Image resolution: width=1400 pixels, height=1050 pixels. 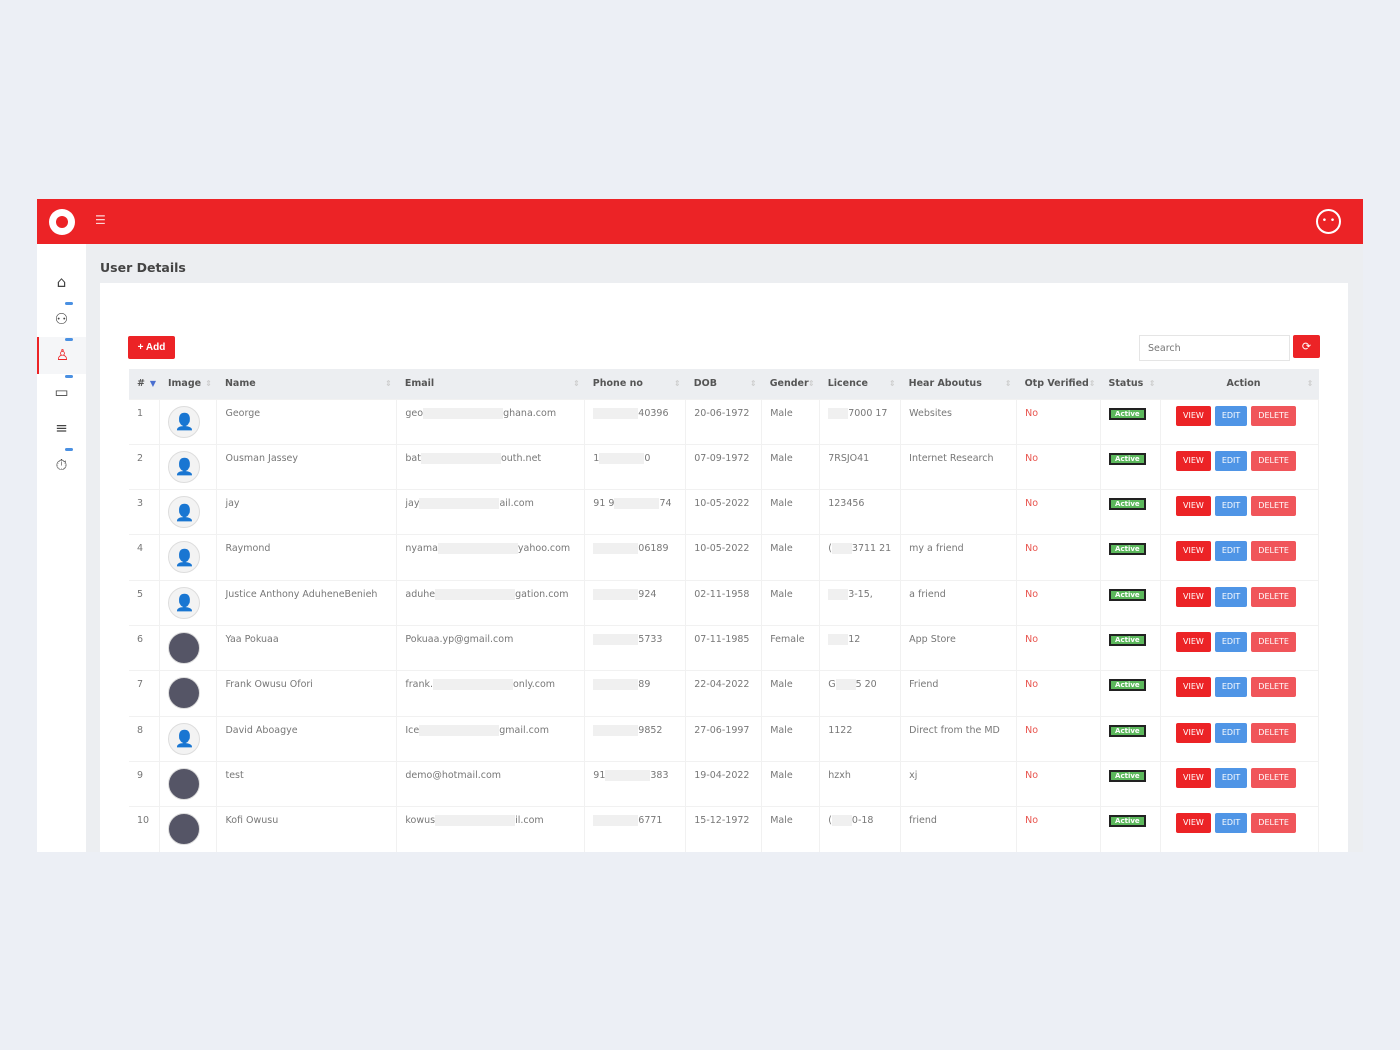 What do you see at coordinates (61, 465) in the screenshot?
I see `sidebar-item-timer: ⏱` at bounding box center [61, 465].